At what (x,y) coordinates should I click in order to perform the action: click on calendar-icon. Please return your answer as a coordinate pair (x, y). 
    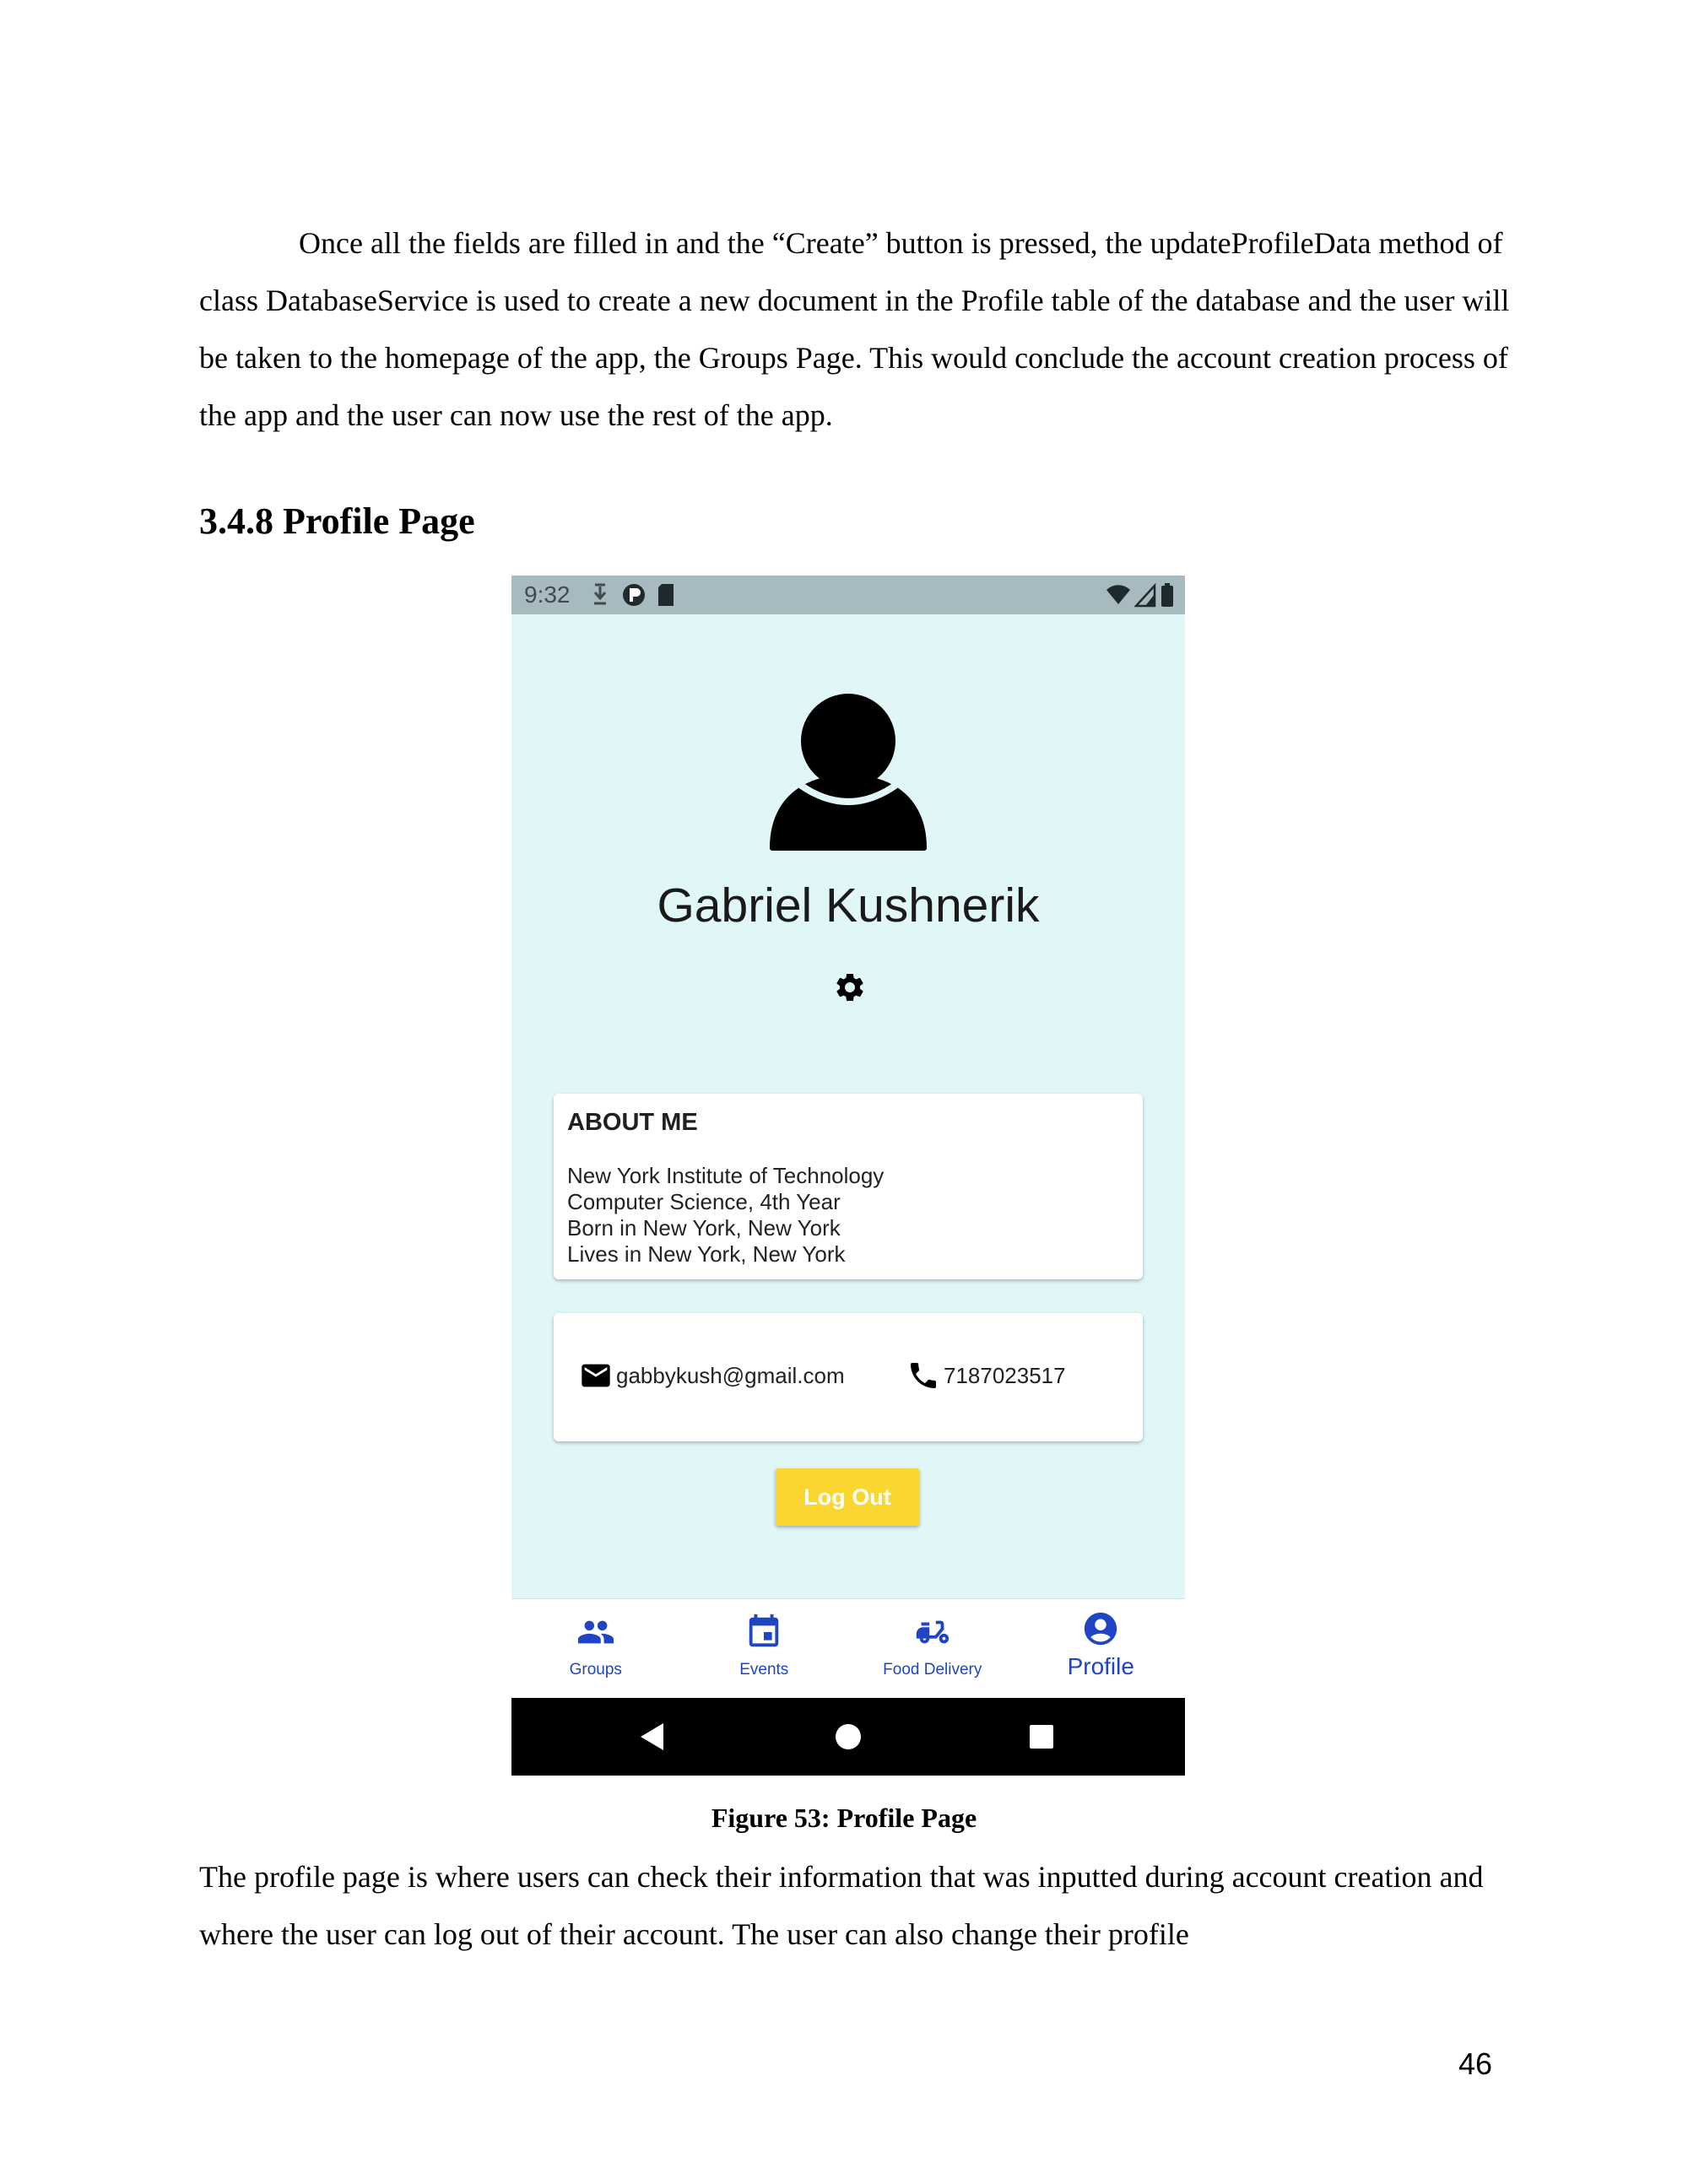
    Looking at the image, I should click on (764, 1630).